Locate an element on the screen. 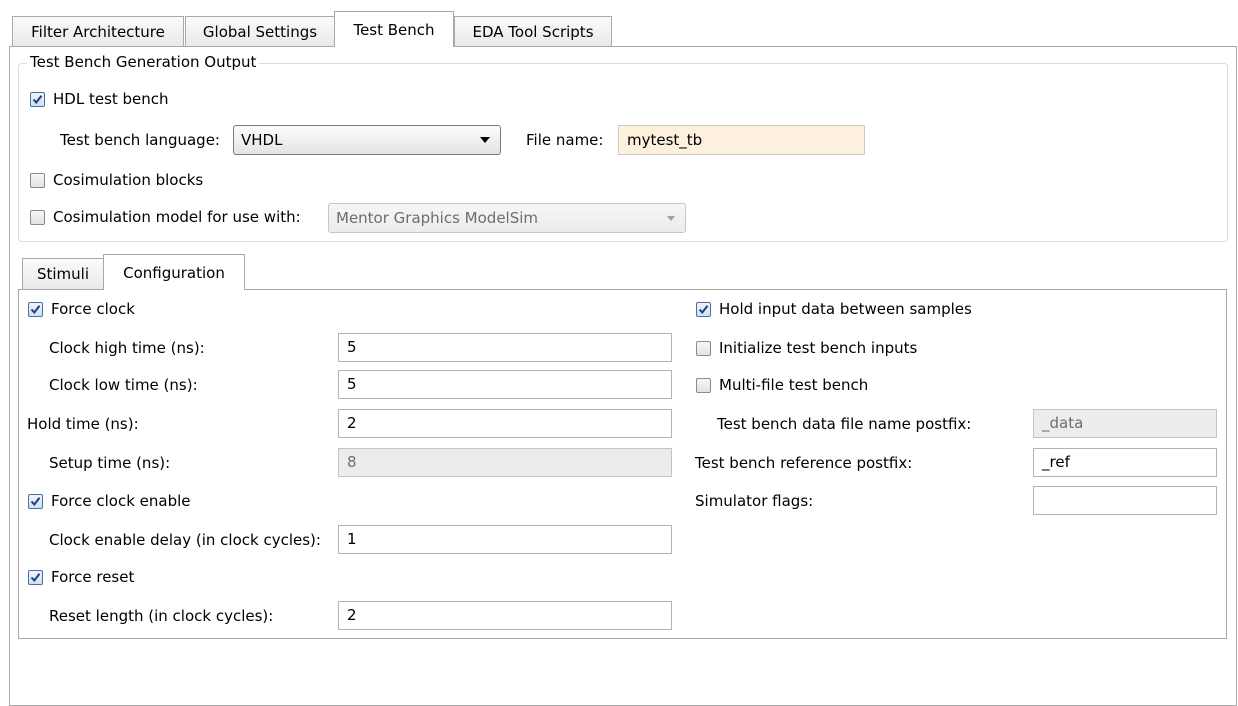 This screenshot has width=1238, height=706. hold-input-checkbox is located at coordinates (703, 309).